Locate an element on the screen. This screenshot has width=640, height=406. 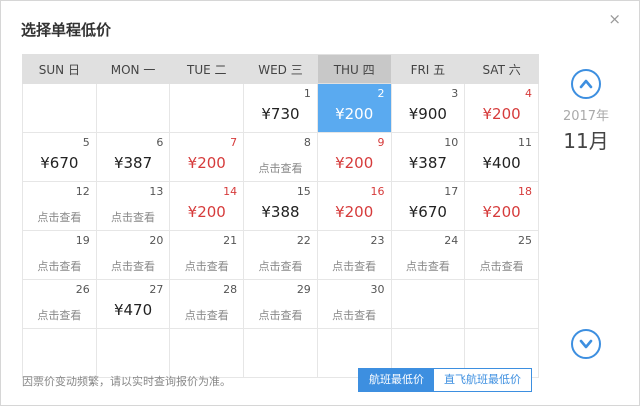
day-number: 17 is located at coordinates (451, 191).